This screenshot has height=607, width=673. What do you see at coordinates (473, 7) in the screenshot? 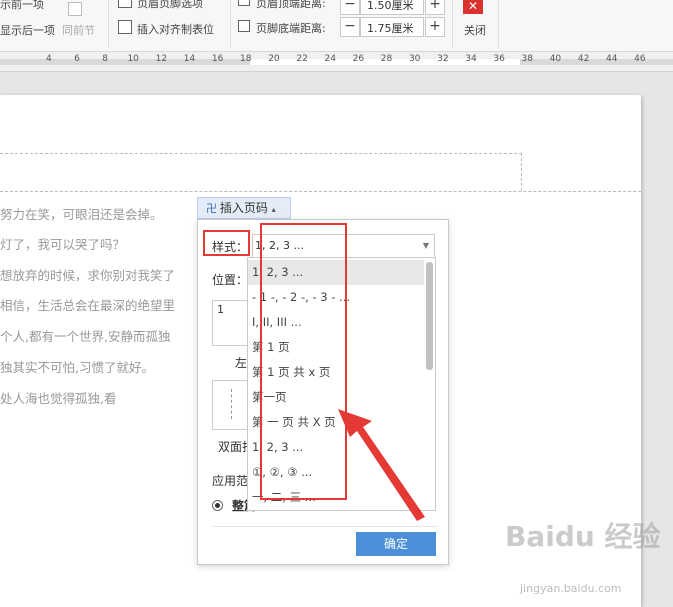
I see `close-icon: ✕` at bounding box center [473, 7].